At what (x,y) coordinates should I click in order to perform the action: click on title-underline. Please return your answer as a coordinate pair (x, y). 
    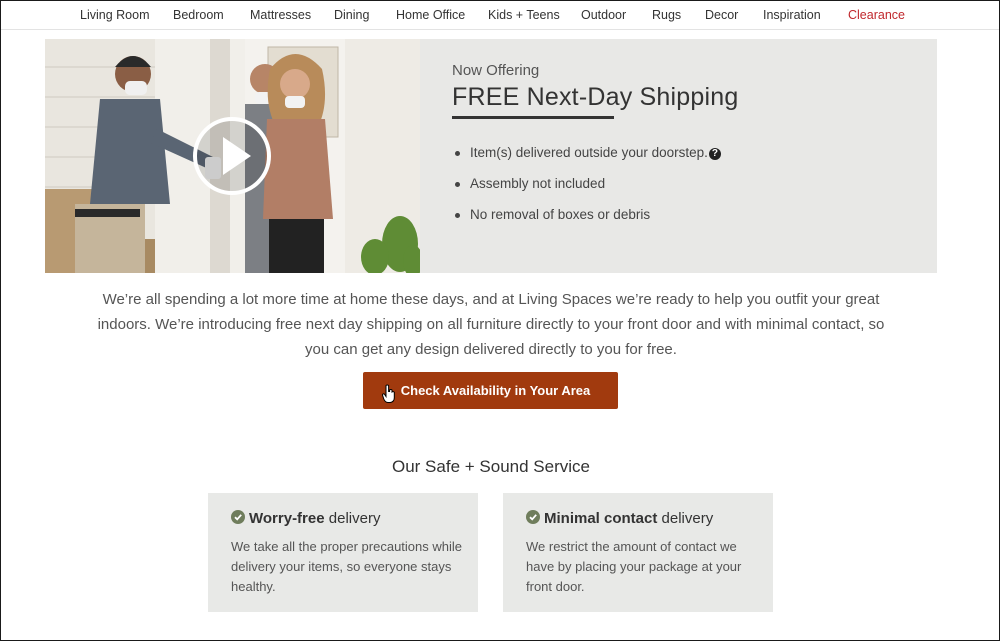
    Looking at the image, I should click on (533, 117).